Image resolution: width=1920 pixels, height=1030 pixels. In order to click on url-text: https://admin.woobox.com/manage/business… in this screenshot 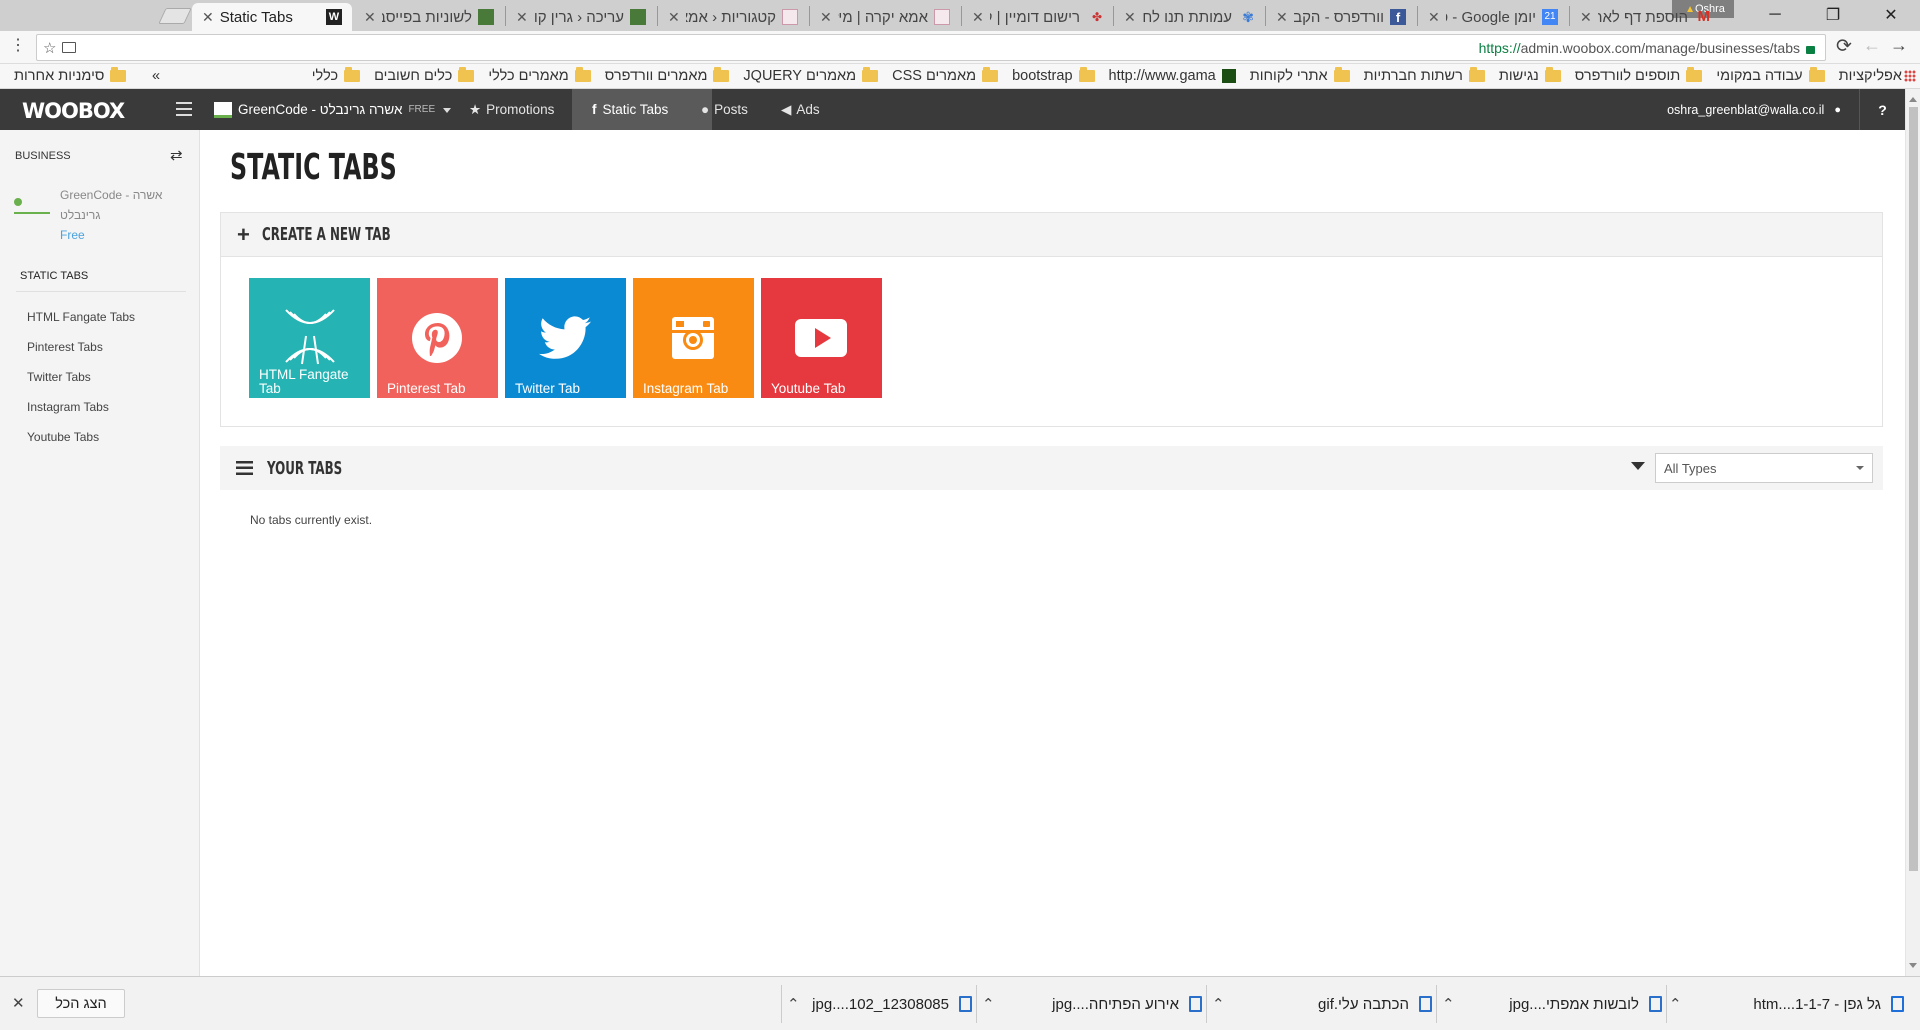, I will do `click(1639, 48)`.